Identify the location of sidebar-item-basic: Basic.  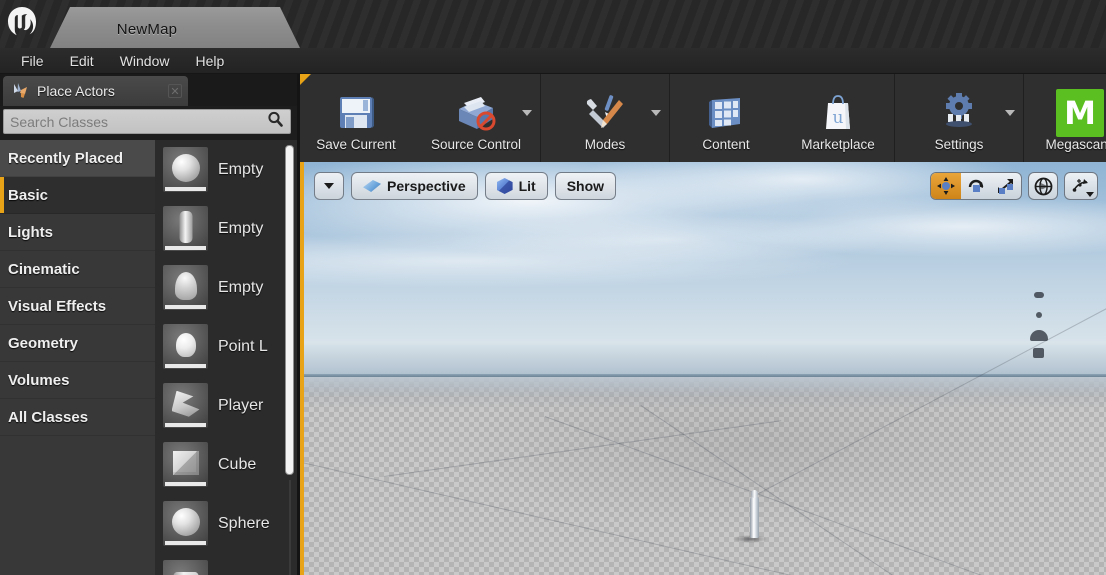
(77, 195).